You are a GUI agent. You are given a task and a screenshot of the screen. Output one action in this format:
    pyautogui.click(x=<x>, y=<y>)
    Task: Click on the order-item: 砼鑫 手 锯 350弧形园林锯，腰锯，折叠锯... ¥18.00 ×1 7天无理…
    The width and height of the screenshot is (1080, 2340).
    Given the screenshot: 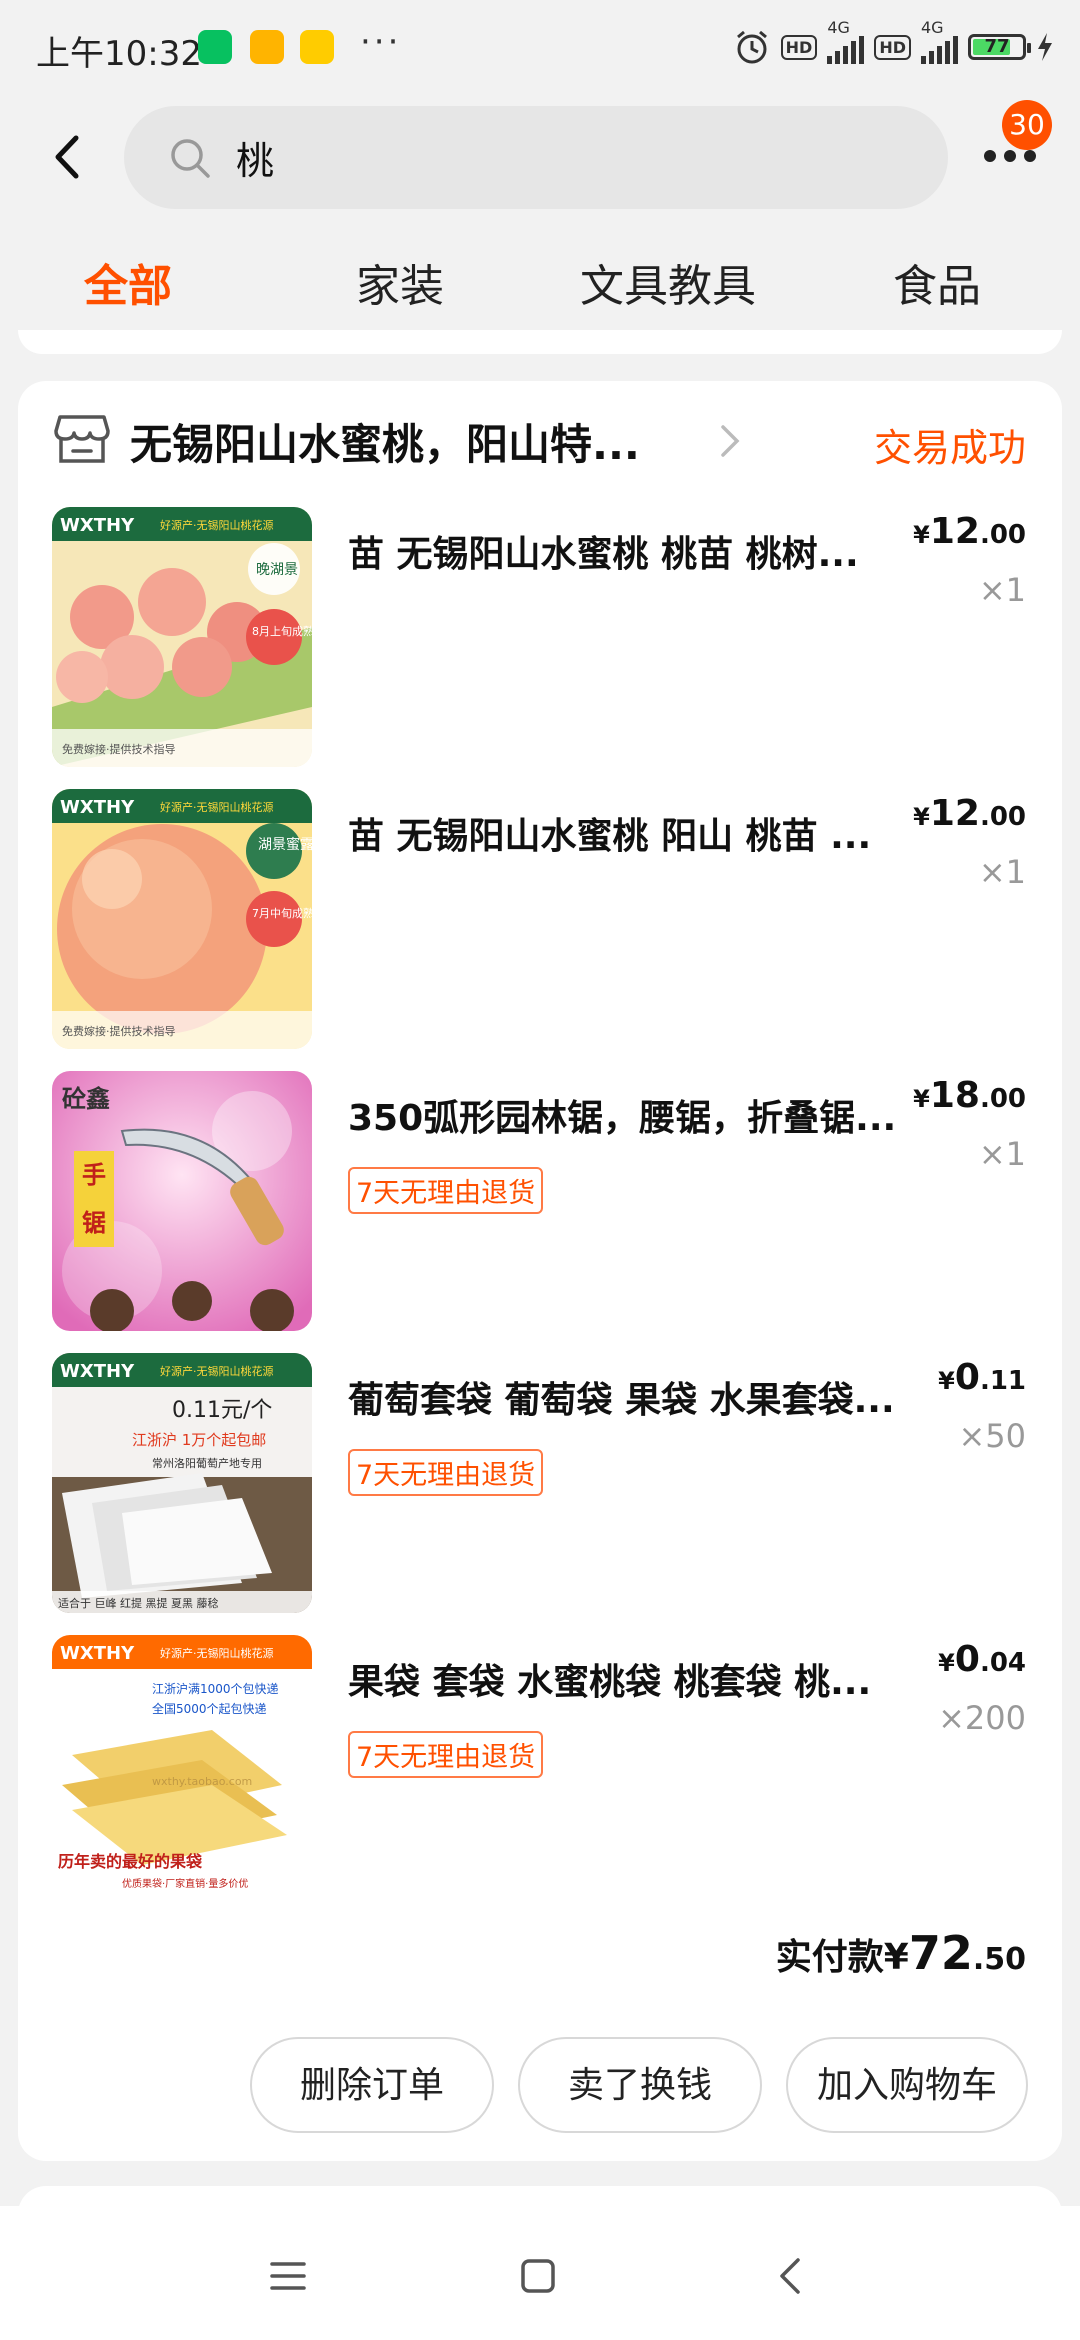 What is the action you would take?
    pyautogui.click(x=540, y=1202)
    